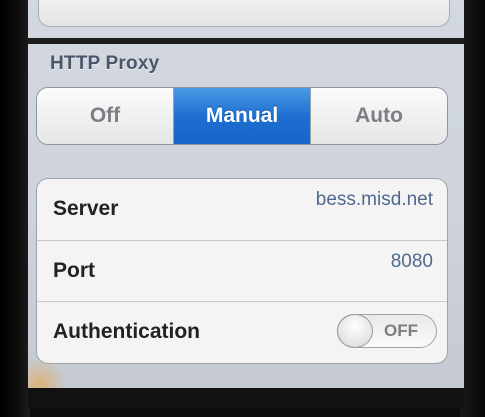  Describe the element at coordinates (126, 331) in the screenshot. I see `authentication-label: Authentication` at that location.